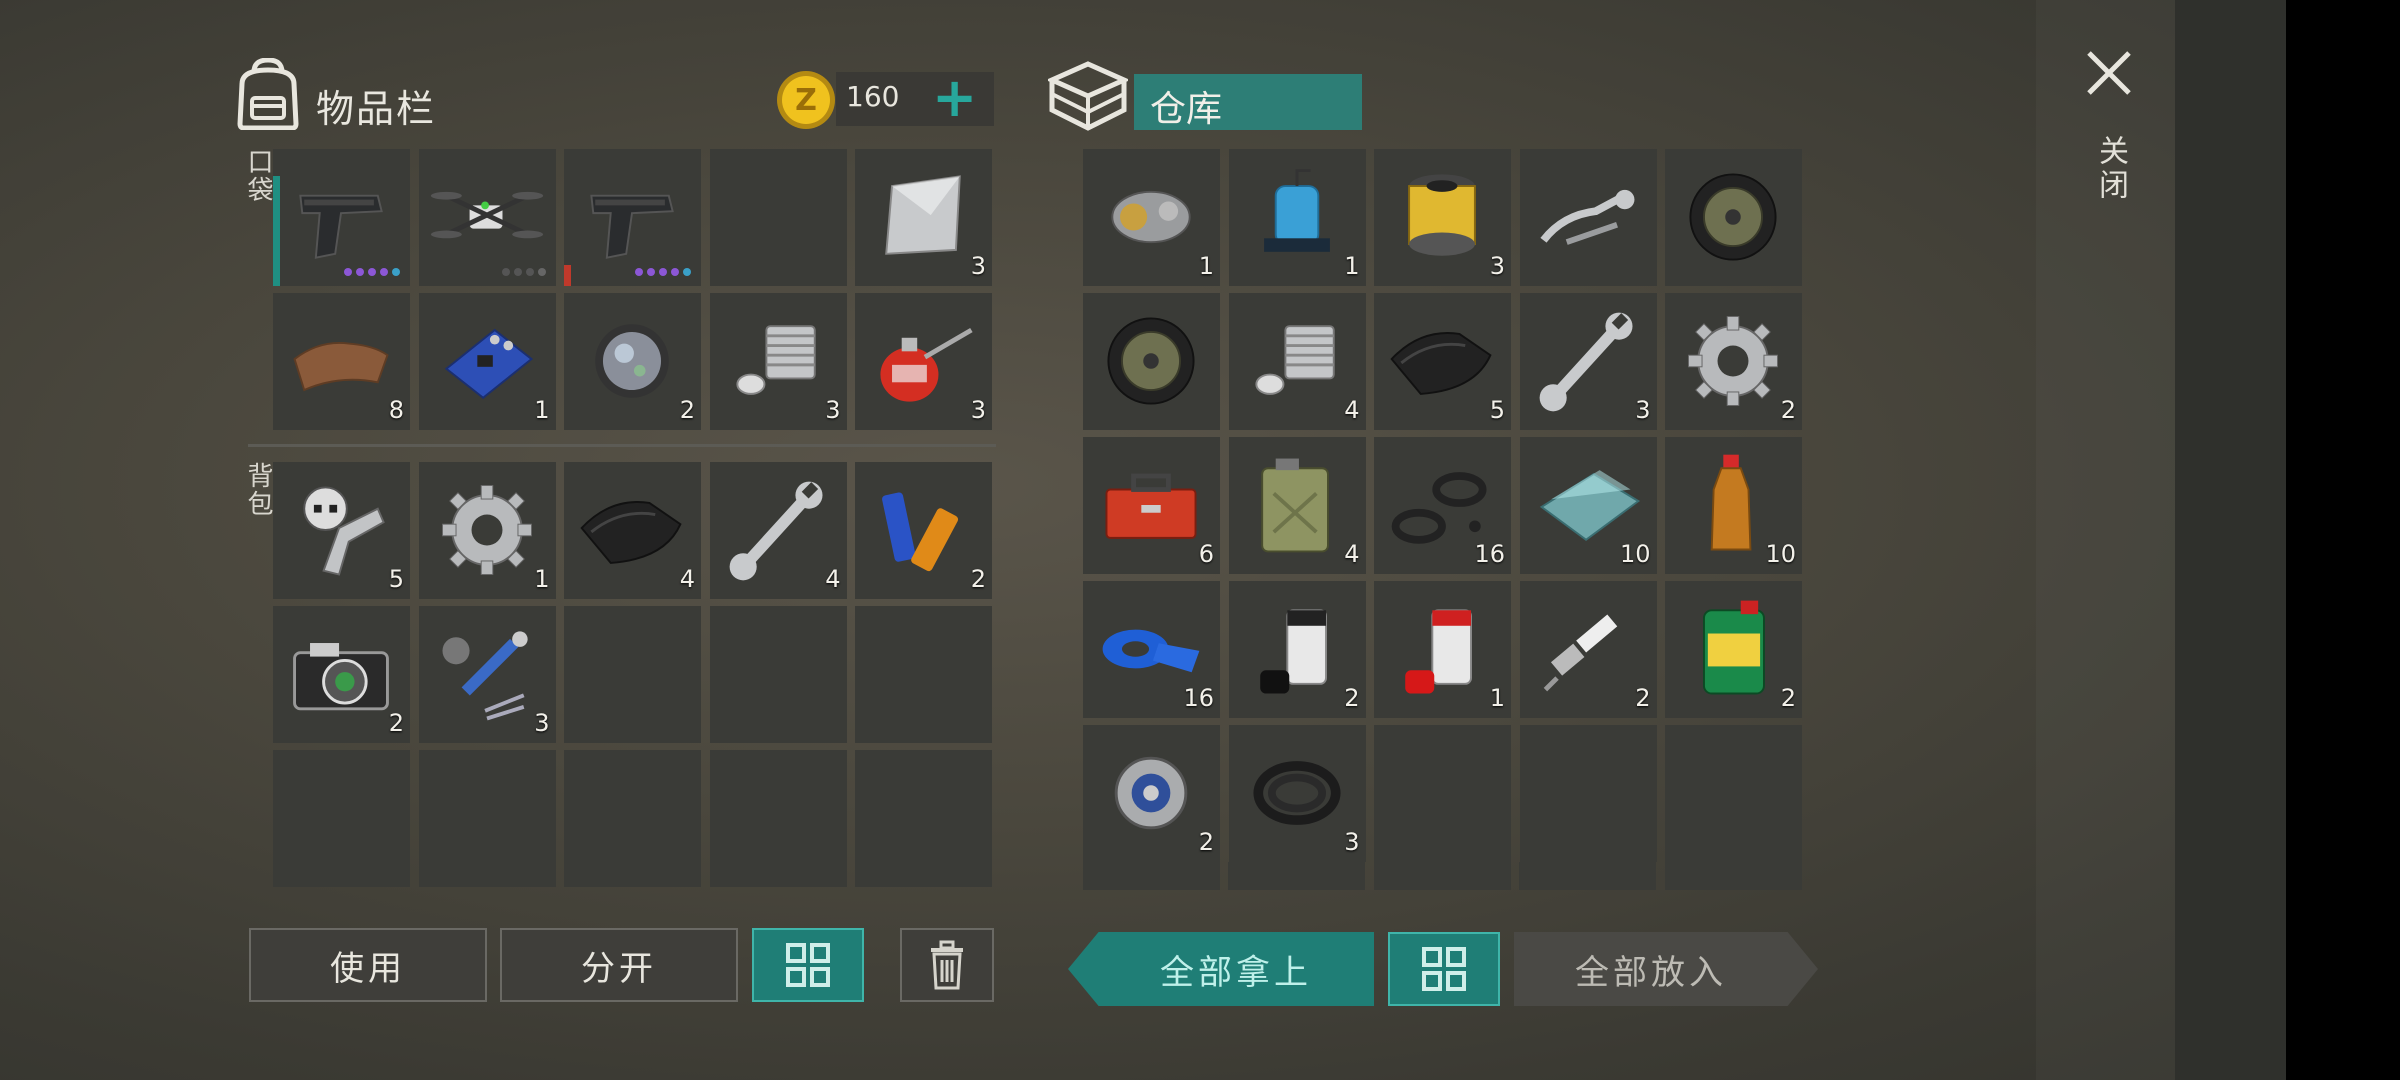  I want to click on backpack-icon, so click(268, 94).